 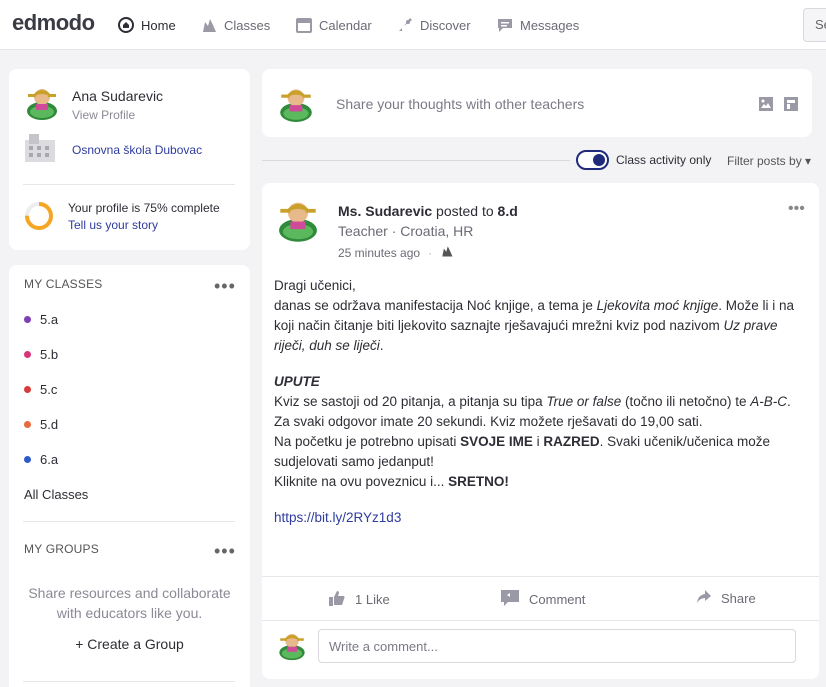 I want to click on profile-completion-text: Your profile is 75% complete, so click(x=144, y=208).